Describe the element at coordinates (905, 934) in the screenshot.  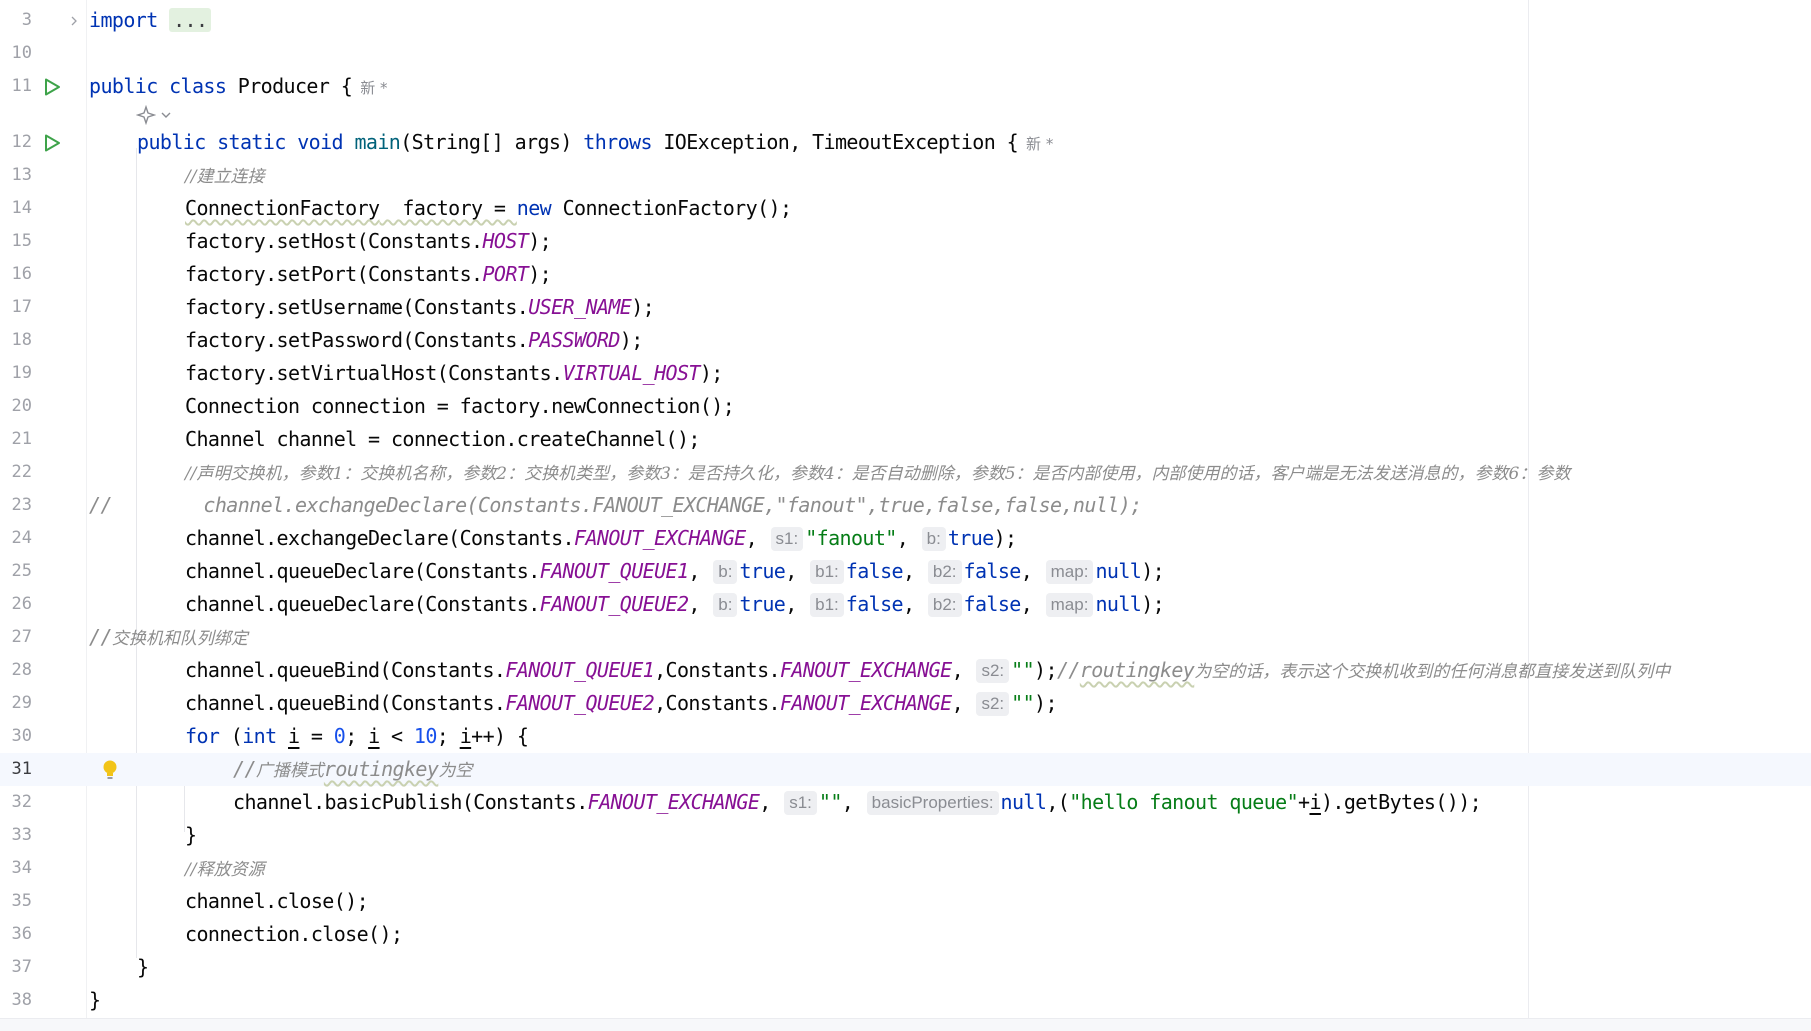
I see `code-line: 36 connection.close();` at that location.